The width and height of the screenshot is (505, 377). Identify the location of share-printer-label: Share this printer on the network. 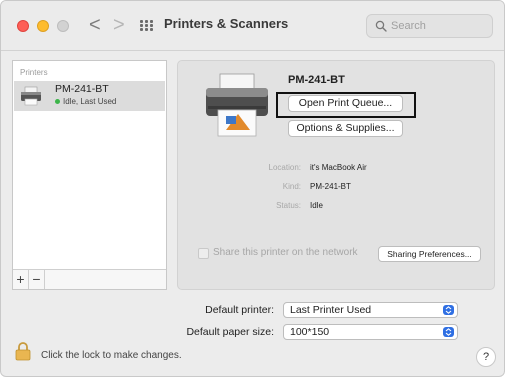
(285, 252).